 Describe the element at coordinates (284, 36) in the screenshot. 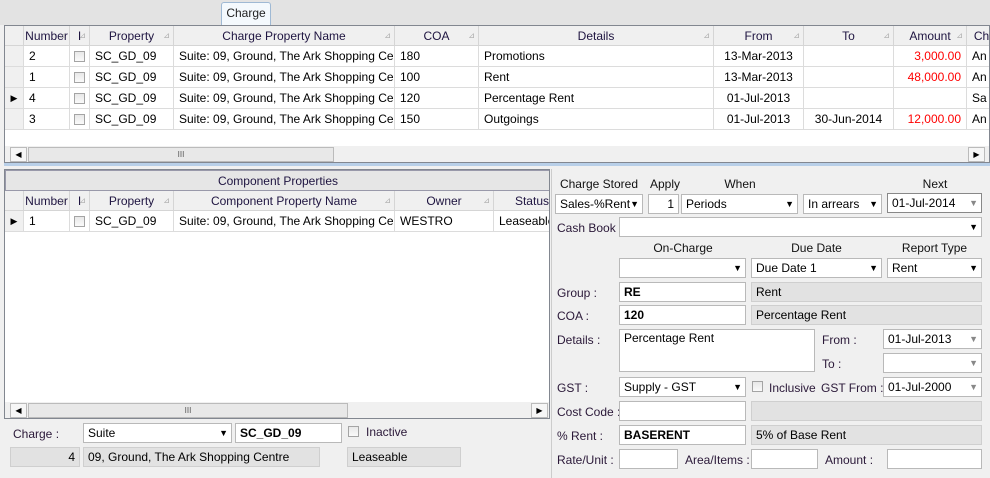

I see `column-header-name: Charge Property Name ⊿` at that location.